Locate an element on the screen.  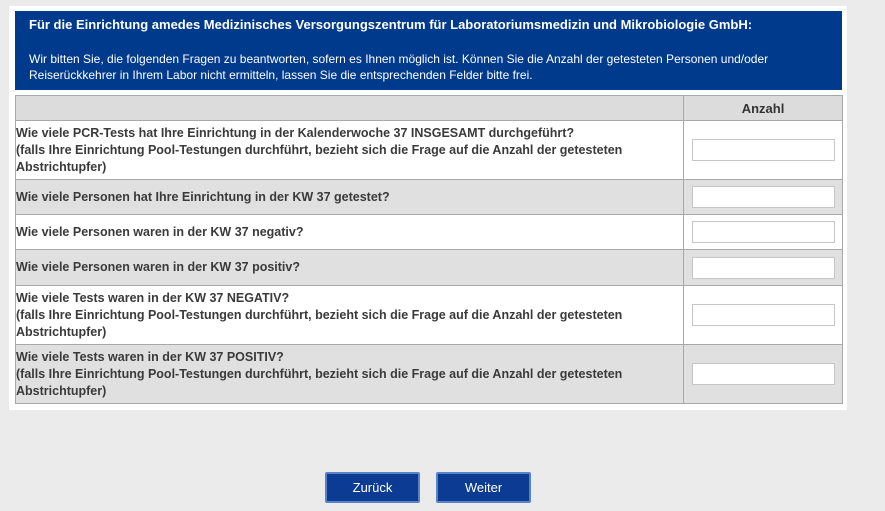
table-header-row: Anzahl is located at coordinates (429, 108).